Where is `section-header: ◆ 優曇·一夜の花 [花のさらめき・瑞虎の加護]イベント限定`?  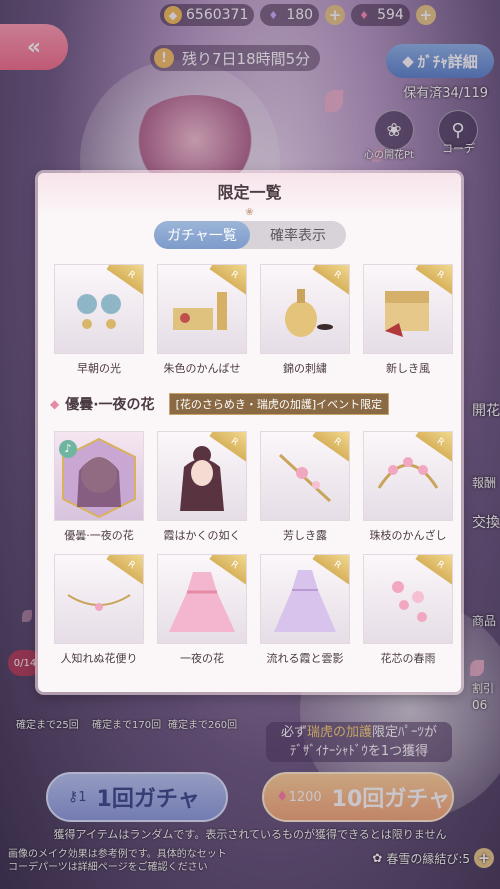
section-header: ◆ 優曇·一夜の花 [花のさらめき・瑞虎の加護]イベント限定 is located at coordinates (220, 404).